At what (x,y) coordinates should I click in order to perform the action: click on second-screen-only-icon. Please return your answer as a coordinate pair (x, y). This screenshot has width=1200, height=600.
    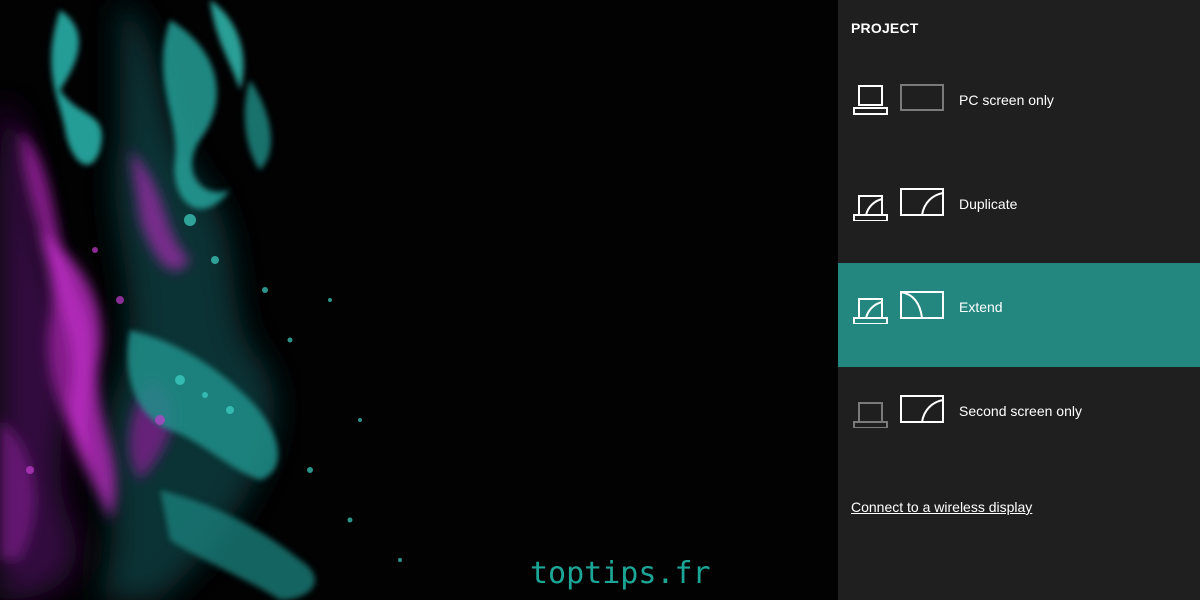
    Looking at the image, I should click on (898, 411).